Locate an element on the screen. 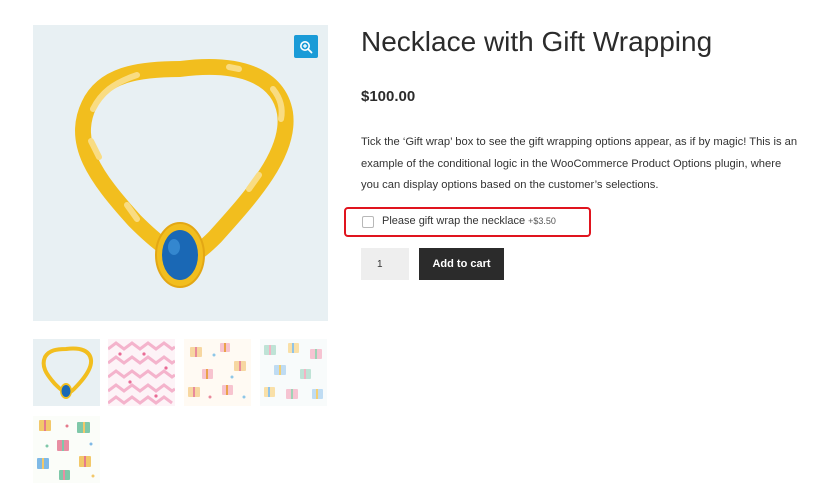 This screenshot has height=499, width=820. product-title: Necklace with Gift Wrapping is located at coordinates (537, 41).